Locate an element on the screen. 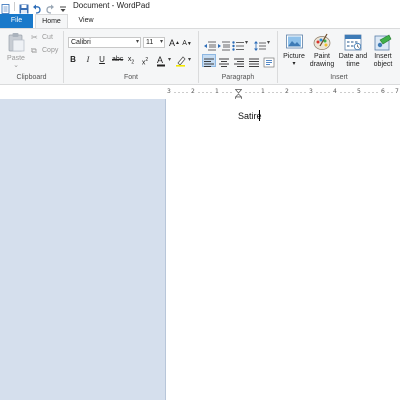 The width and height of the screenshot is (400, 400). cut-label: Cut is located at coordinates (47, 37).